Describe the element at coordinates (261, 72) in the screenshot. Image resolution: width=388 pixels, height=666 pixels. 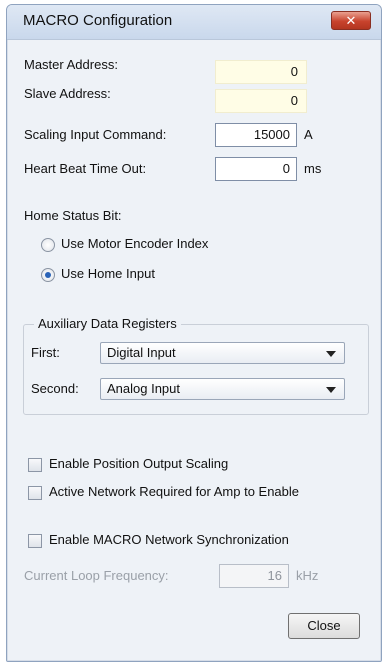
I see `master-address-field: 0` at that location.